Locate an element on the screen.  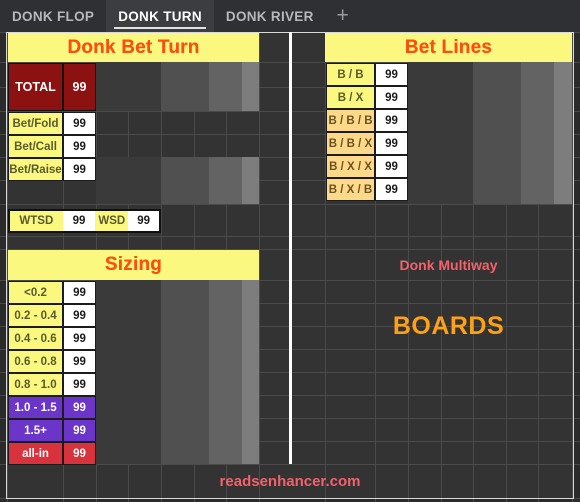
stat-row-sizing: all-in 99 is located at coordinates (52, 453).